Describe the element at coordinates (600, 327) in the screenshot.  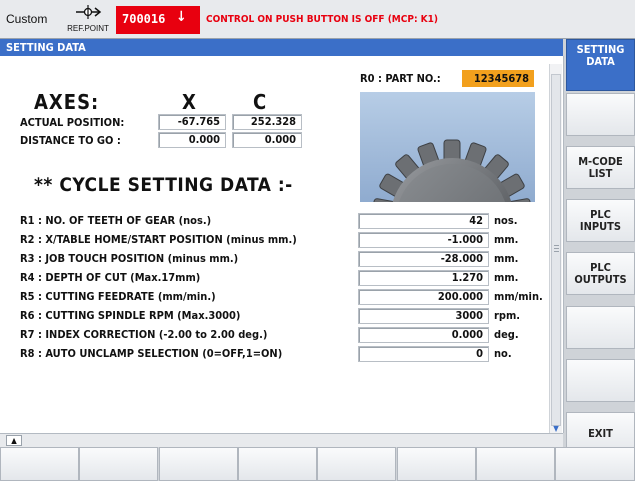
I see `softkey-v6` at that location.